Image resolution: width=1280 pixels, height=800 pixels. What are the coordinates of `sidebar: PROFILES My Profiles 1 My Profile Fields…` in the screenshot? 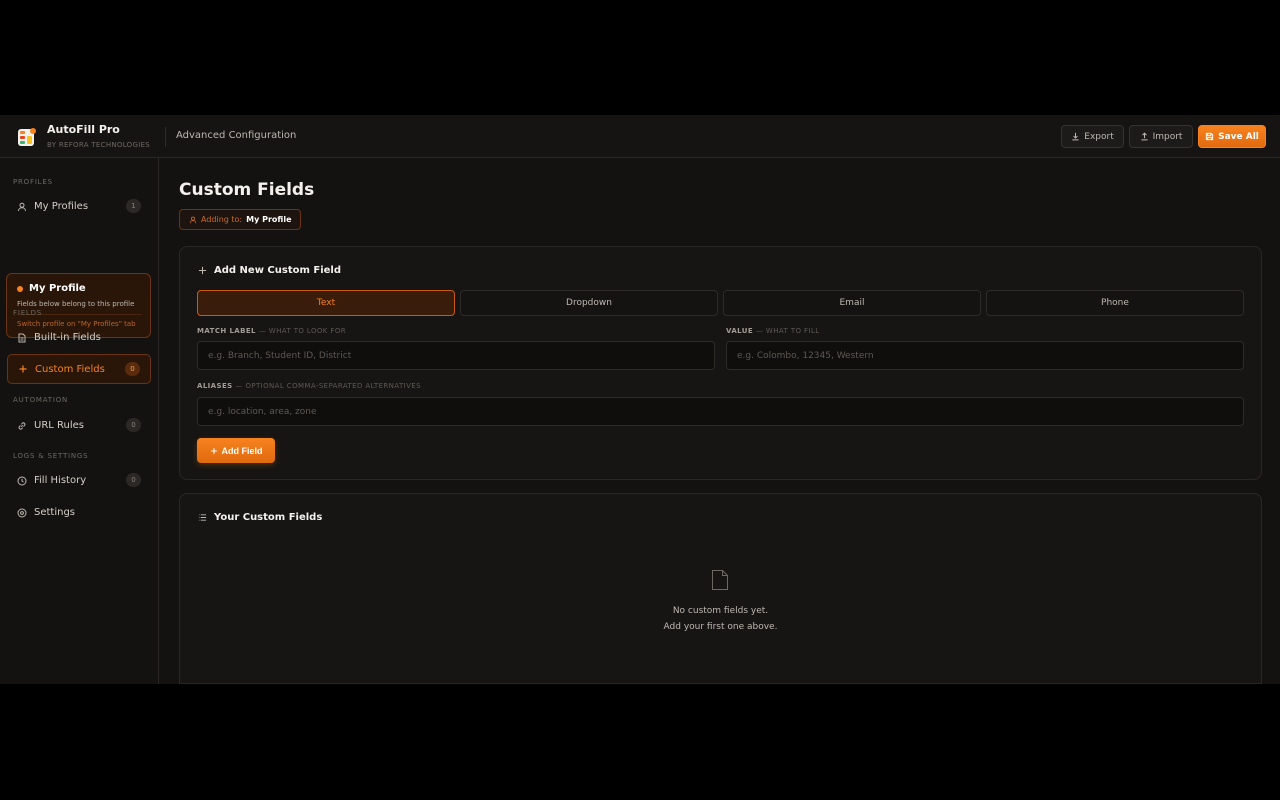 It's located at (79, 421).